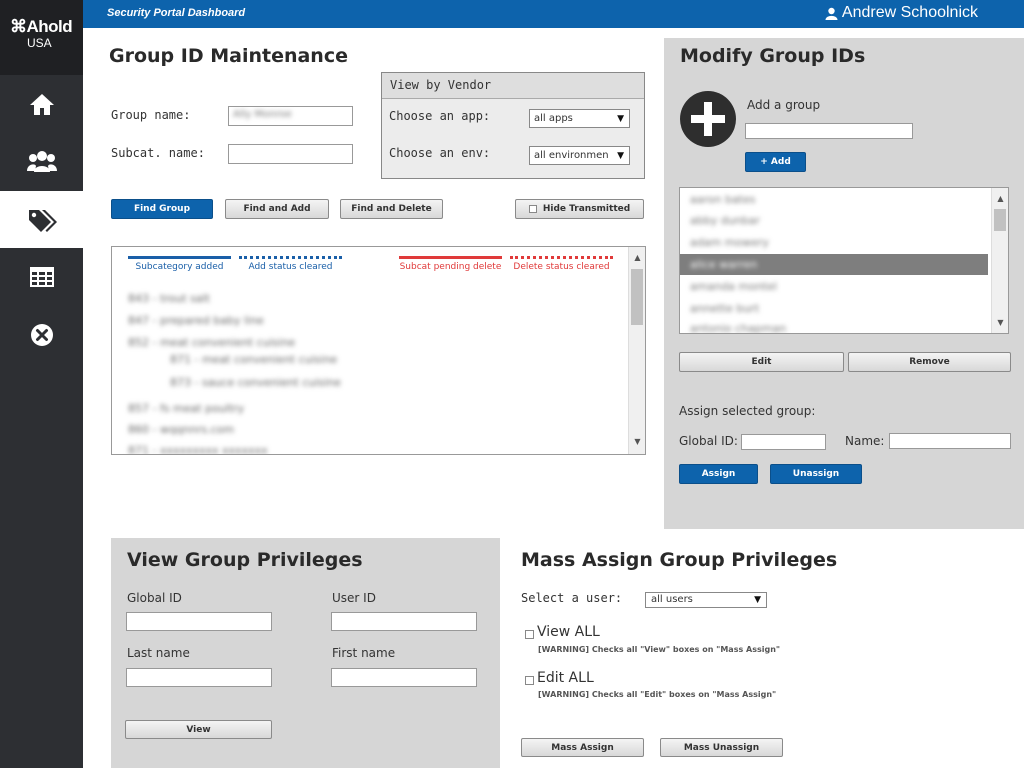 Image resolution: width=1024 pixels, height=768 pixels. What do you see at coordinates (440, 153) in the screenshot?
I see `choose-env-label: Choose an env:` at bounding box center [440, 153].